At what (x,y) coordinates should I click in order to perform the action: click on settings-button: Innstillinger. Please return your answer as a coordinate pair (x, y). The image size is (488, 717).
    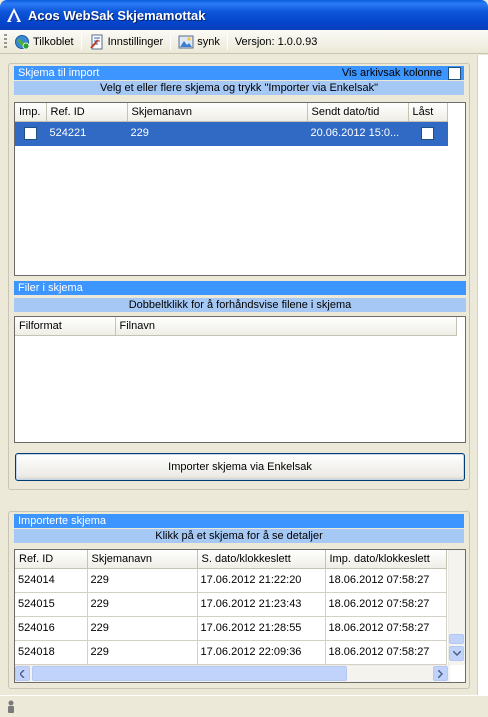
    Looking at the image, I should click on (126, 42).